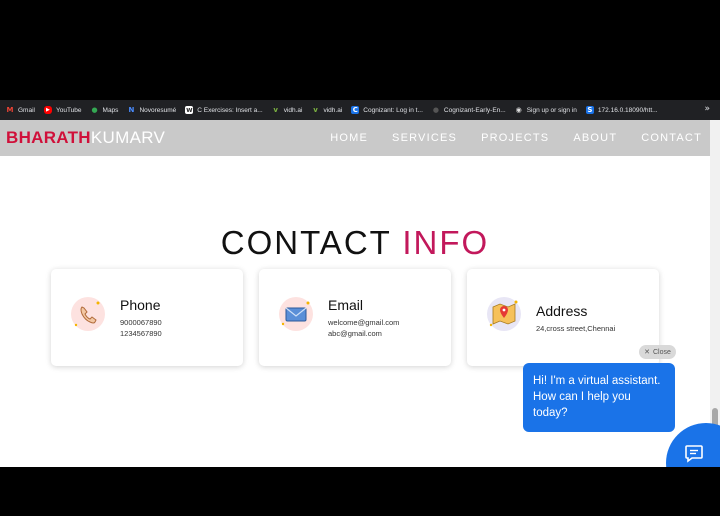 The width and height of the screenshot is (720, 516). What do you see at coordinates (346, 305) in the screenshot?
I see `email-title: Email` at bounding box center [346, 305].